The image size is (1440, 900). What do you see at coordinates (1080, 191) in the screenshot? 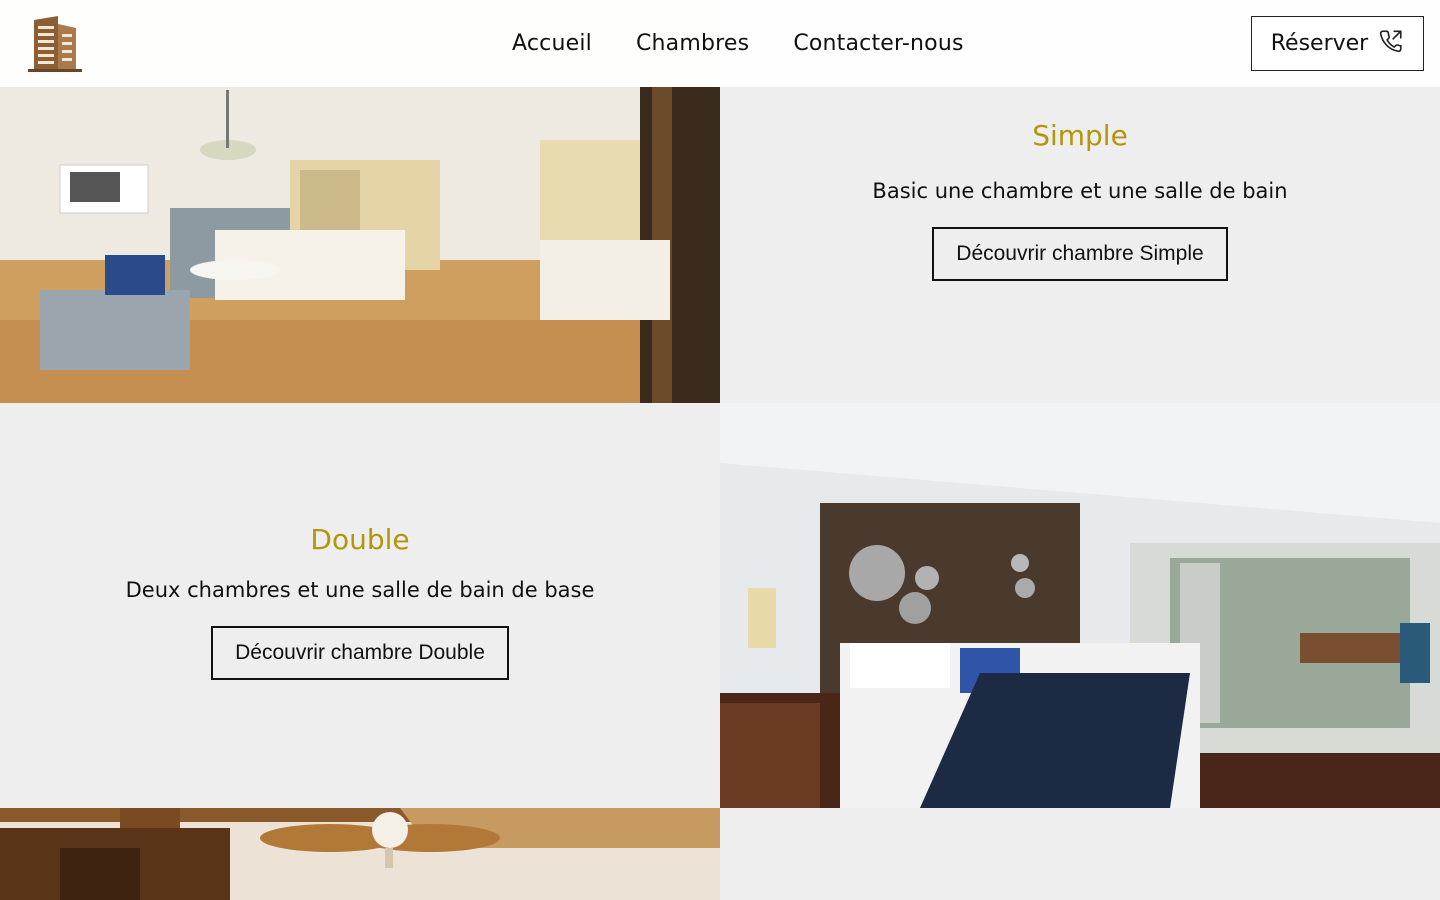
I see `simple-room-description: Basic une chambre et une salle de bain` at bounding box center [1080, 191].